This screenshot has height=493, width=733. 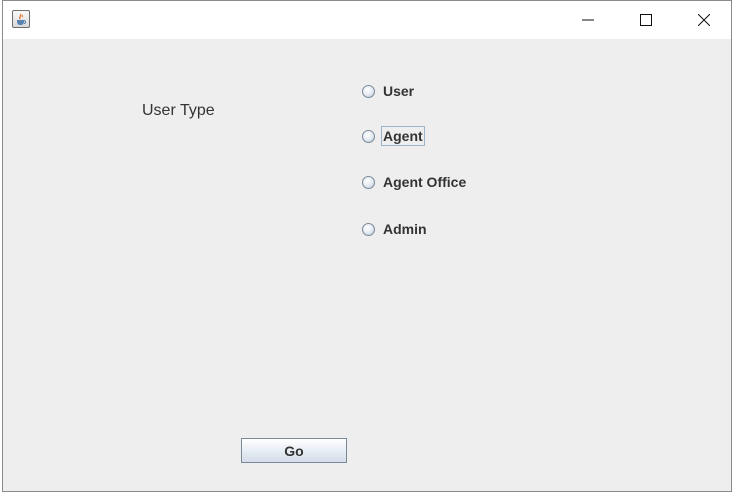 I want to click on close-button, so click(x=703, y=20).